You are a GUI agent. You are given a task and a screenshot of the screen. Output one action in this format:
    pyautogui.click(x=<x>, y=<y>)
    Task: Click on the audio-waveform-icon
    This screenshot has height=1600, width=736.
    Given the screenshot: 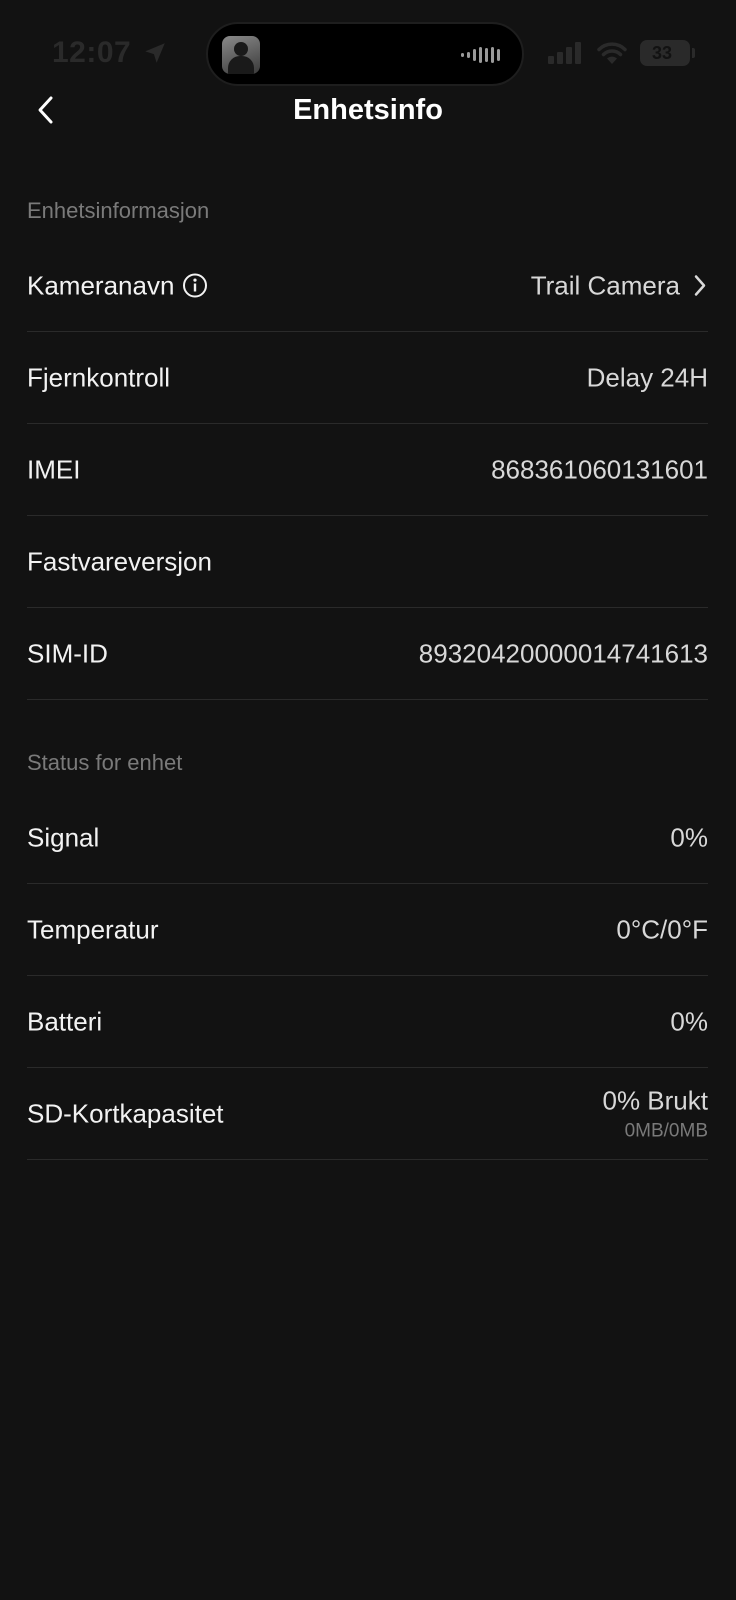 What is the action you would take?
    pyautogui.click(x=480, y=55)
    